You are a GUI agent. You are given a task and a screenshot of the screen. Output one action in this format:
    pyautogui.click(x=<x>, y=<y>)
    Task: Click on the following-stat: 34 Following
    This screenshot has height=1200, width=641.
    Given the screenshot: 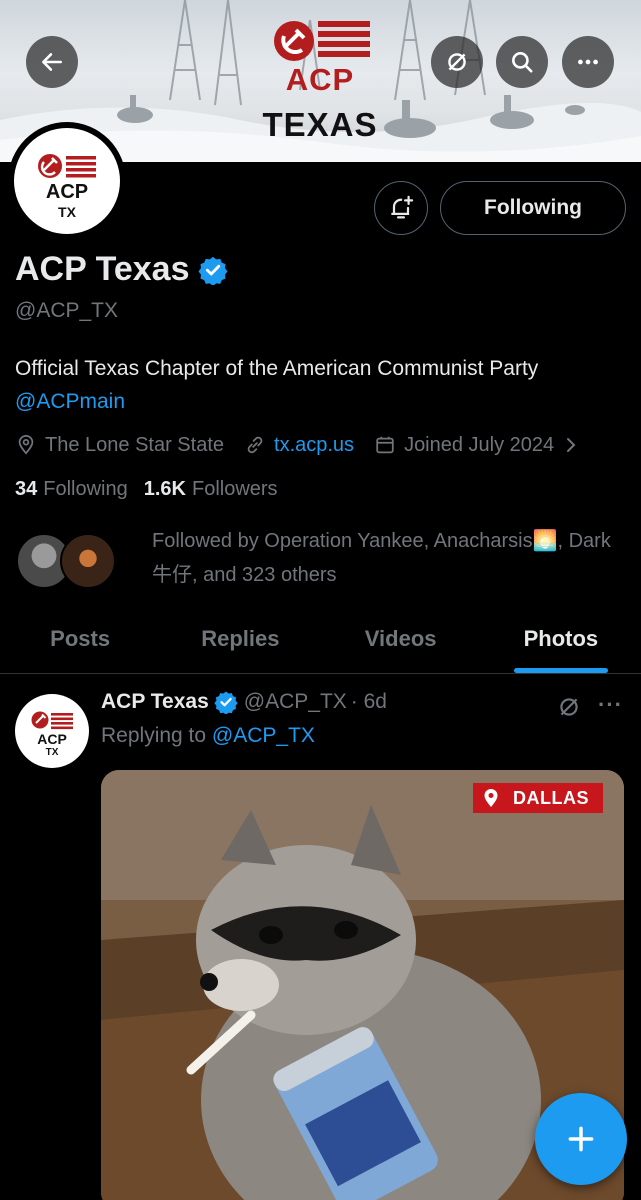 What is the action you would take?
    pyautogui.click(x=71, y=489)
    